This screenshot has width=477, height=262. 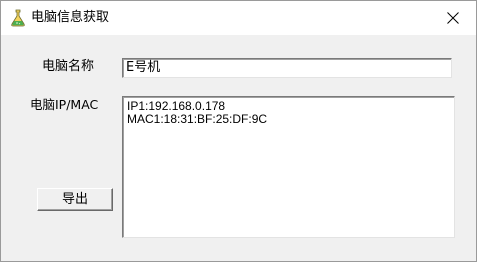 I want to click on computer-name-input: E号机, so click(x=287, y=68).